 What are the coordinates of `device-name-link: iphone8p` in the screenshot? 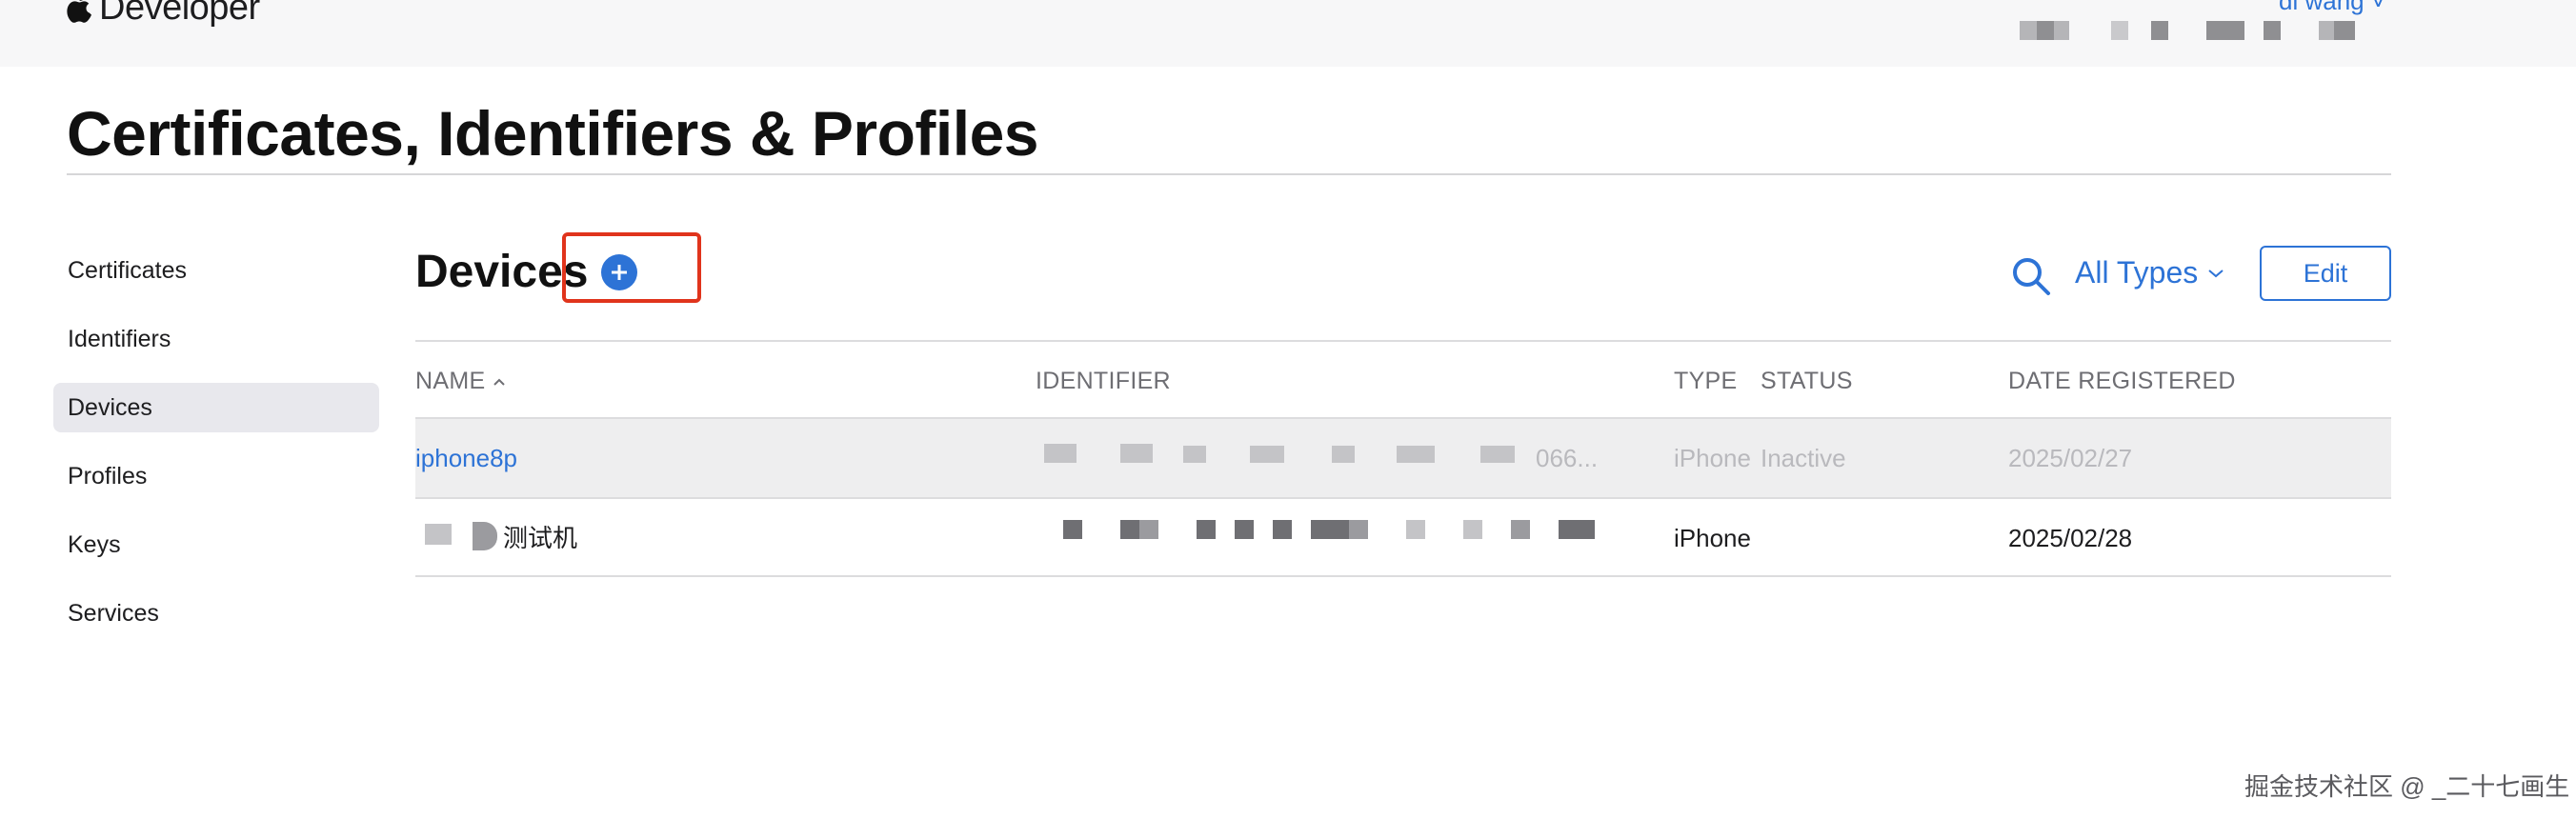 It's located at (466, 458).